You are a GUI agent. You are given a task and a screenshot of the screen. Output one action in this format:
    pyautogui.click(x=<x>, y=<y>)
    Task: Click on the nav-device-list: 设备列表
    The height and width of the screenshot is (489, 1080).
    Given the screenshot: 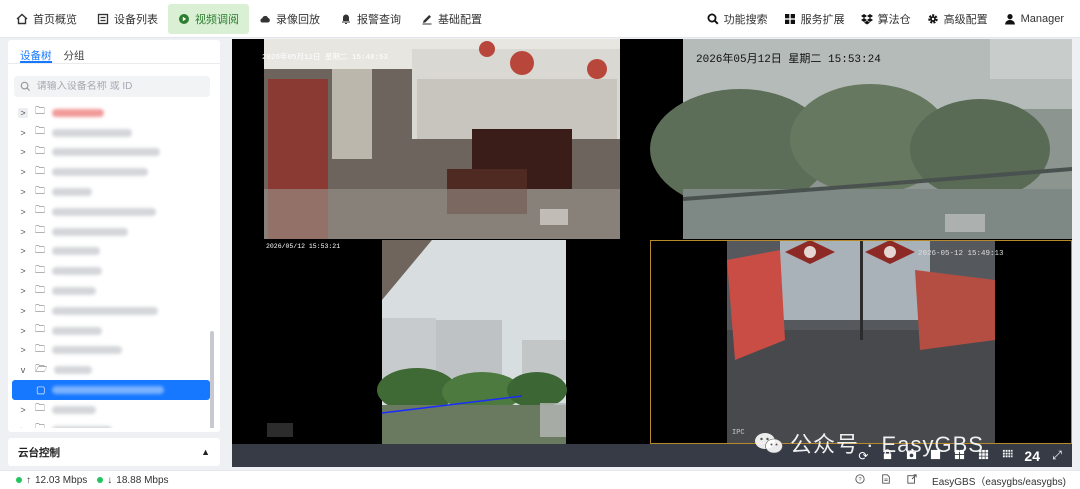 What is the action you would take?
    pyautogui.click(x=127, y=19)
    